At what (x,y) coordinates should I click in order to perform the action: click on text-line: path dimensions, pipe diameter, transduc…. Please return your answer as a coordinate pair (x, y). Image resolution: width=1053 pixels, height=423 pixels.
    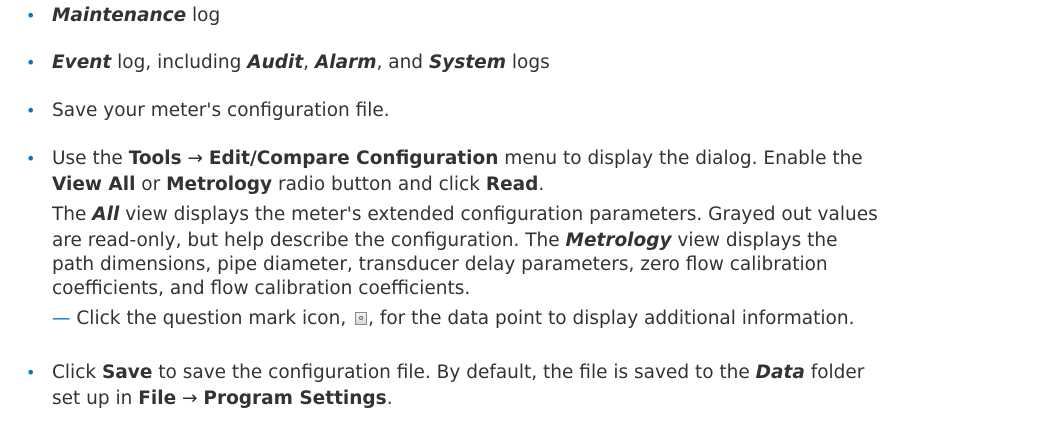
    Looking at the image, I should click on (440, 265).